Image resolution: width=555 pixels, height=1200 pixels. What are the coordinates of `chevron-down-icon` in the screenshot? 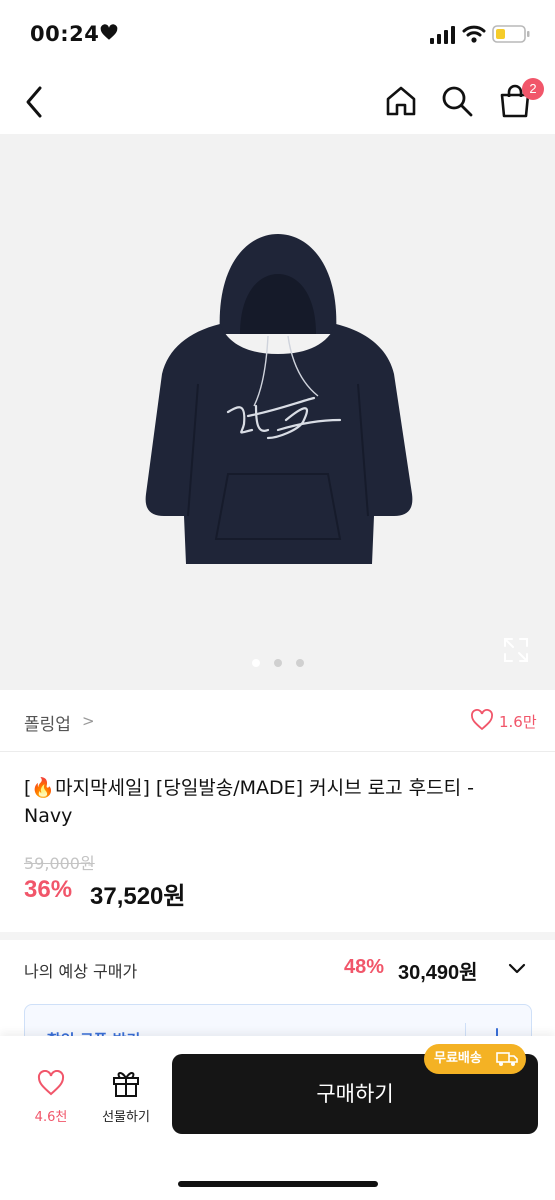 It's located at (517, 969).